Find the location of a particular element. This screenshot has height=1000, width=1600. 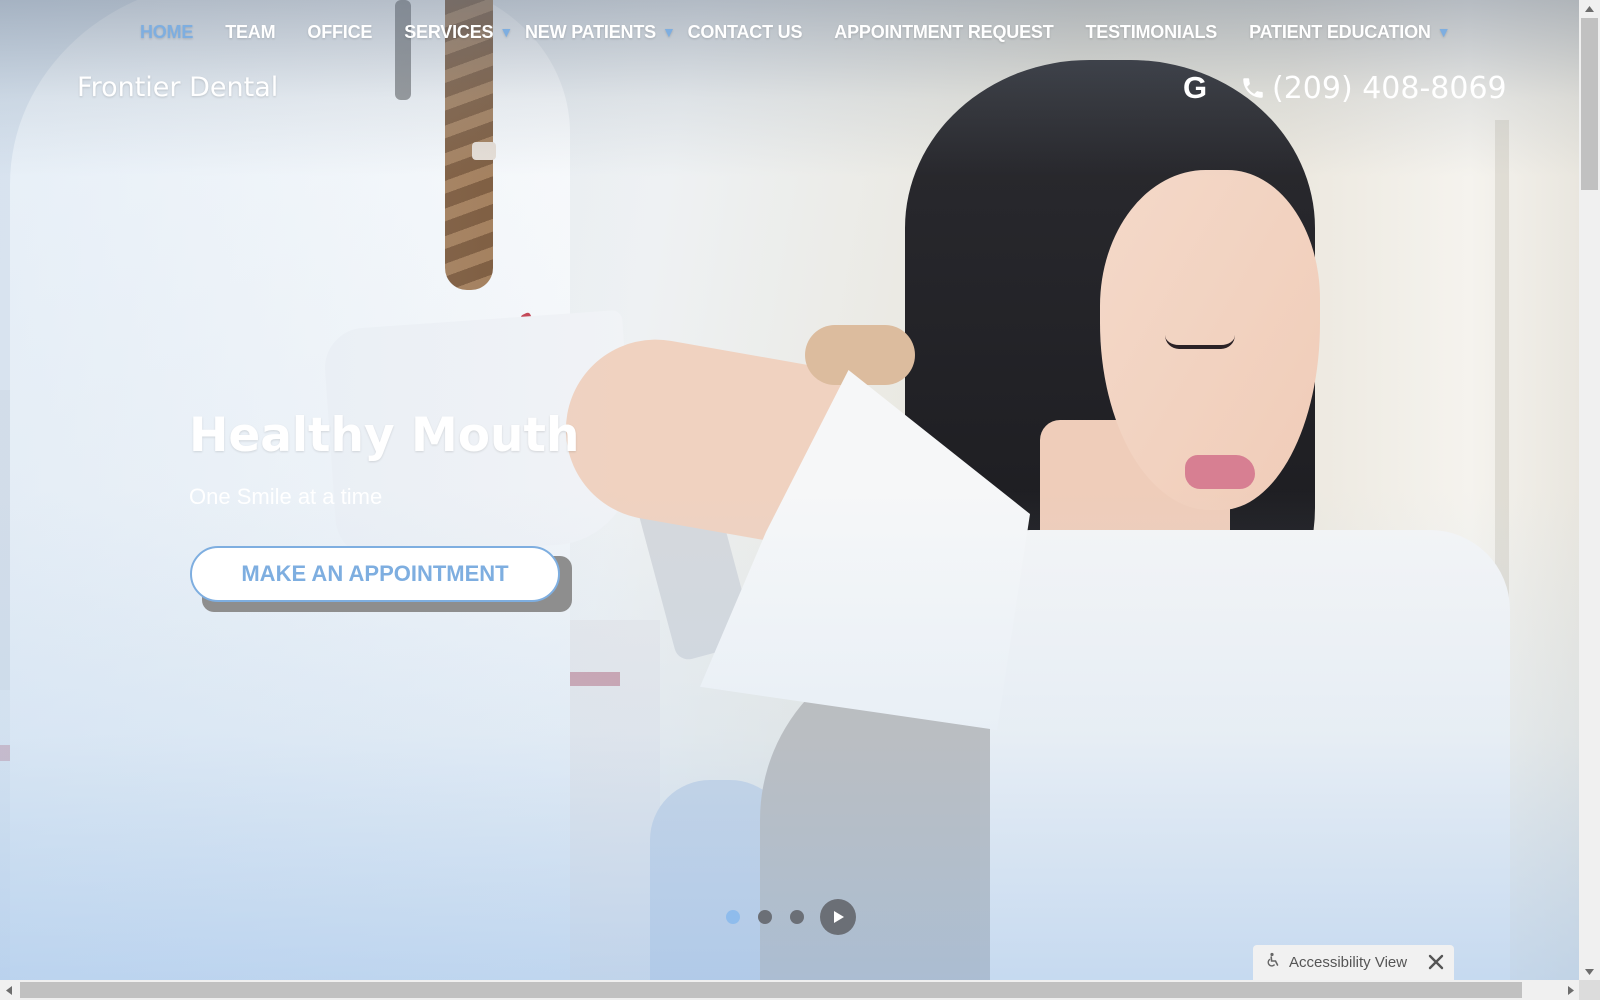

nav-item-team: TEAM is located at coordinates (250, 32).